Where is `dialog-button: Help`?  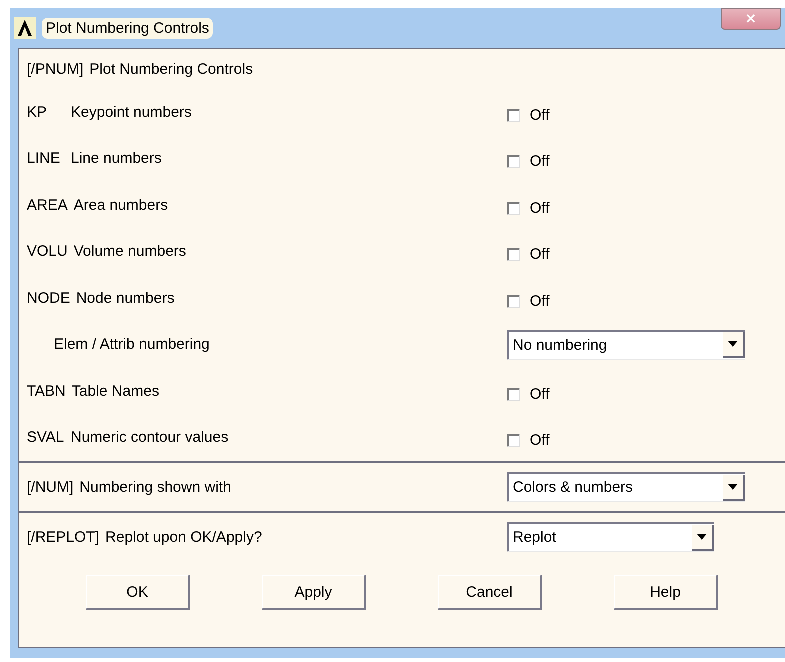
dialog-button: Help is located at coordinates (666, 592).